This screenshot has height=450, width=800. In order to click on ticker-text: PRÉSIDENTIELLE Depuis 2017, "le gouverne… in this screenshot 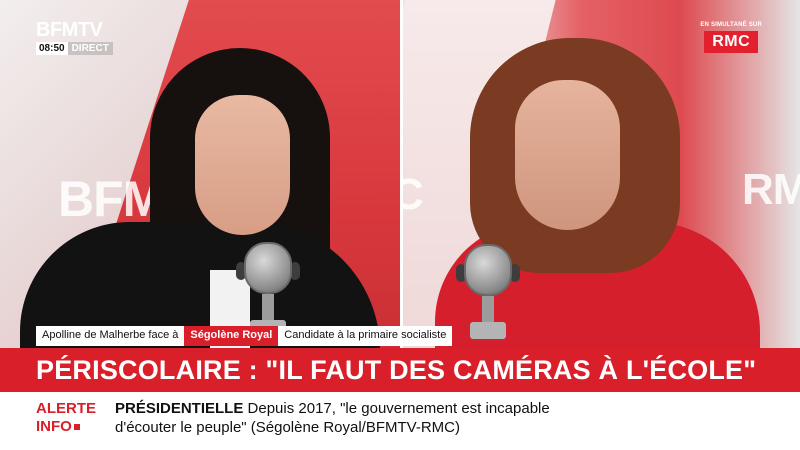, I will do `click(365, 418)`.